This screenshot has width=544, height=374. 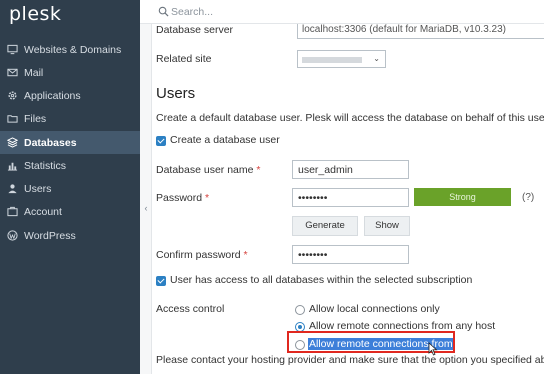 I want to click on sidebar-item-label: Statistics, so click(x=45, y=165).